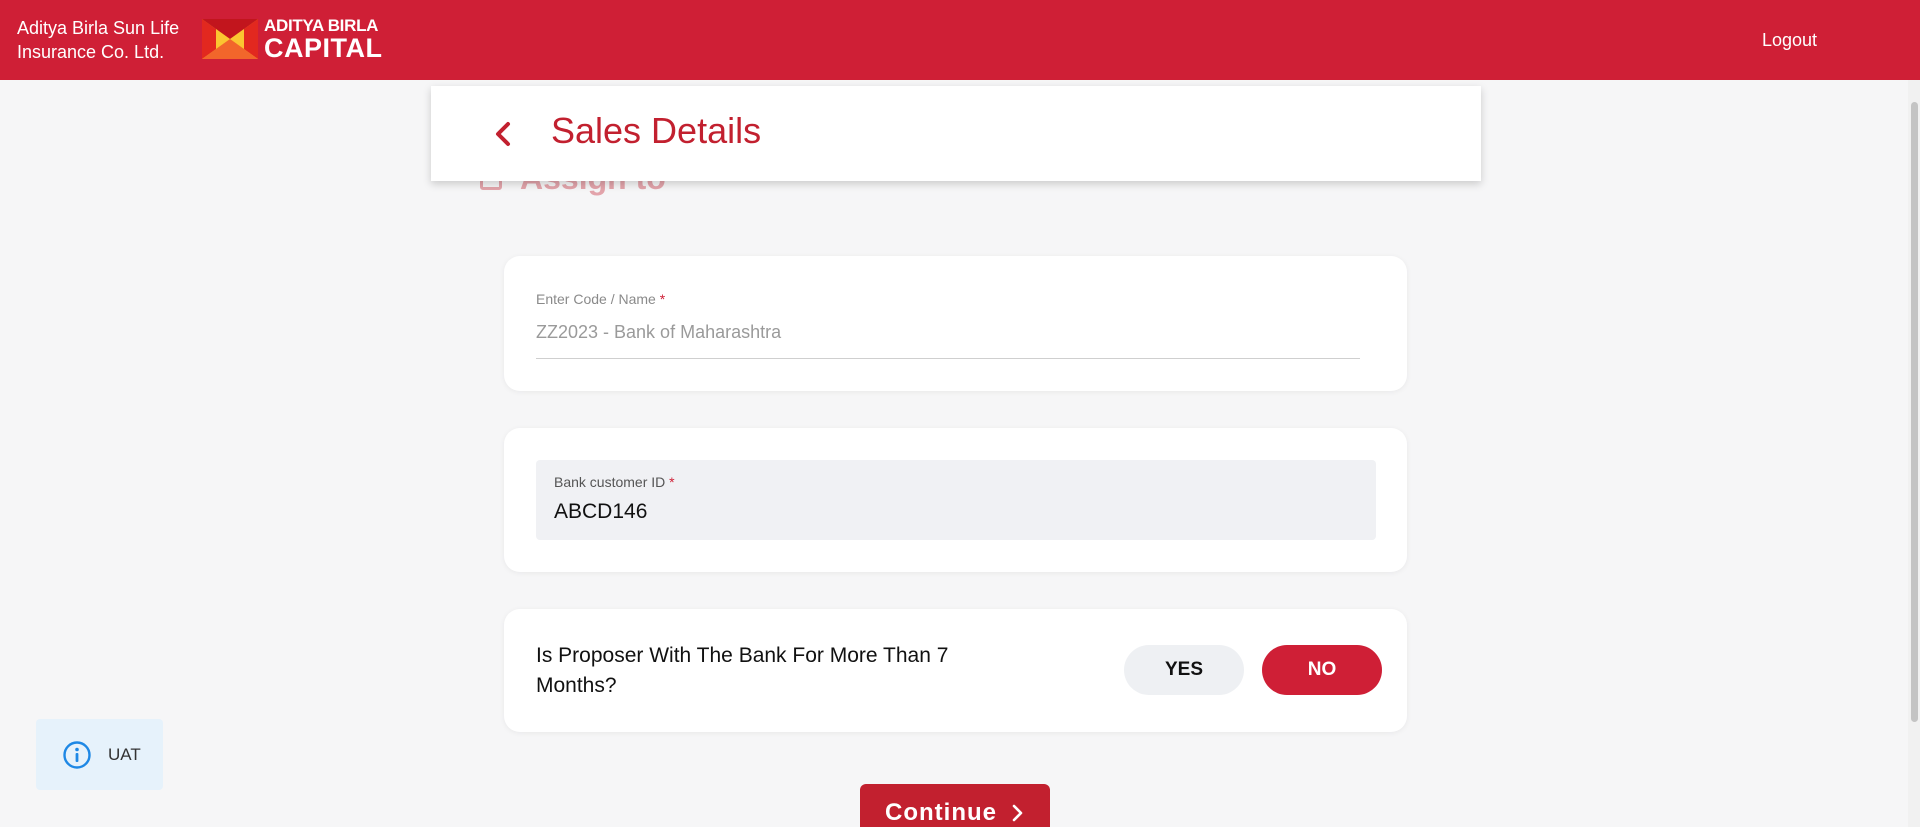 Image resolution: width=1920 pixels, height=827 pixels. I want to click on logo-line-1: ADITYA BIRLA, so click(321, 25).